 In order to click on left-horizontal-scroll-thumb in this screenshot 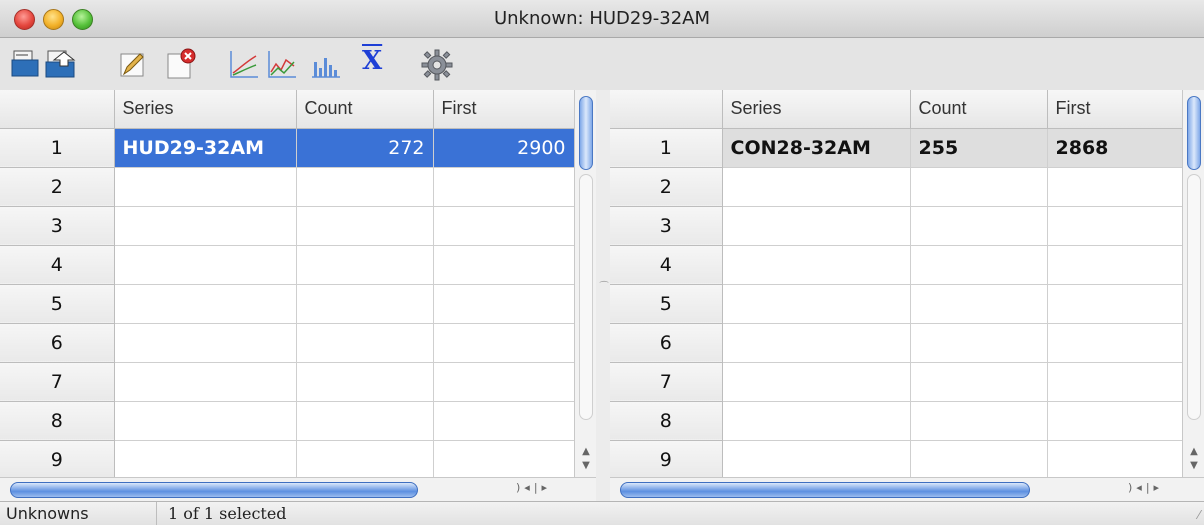, I will do `click(214, 490)`.